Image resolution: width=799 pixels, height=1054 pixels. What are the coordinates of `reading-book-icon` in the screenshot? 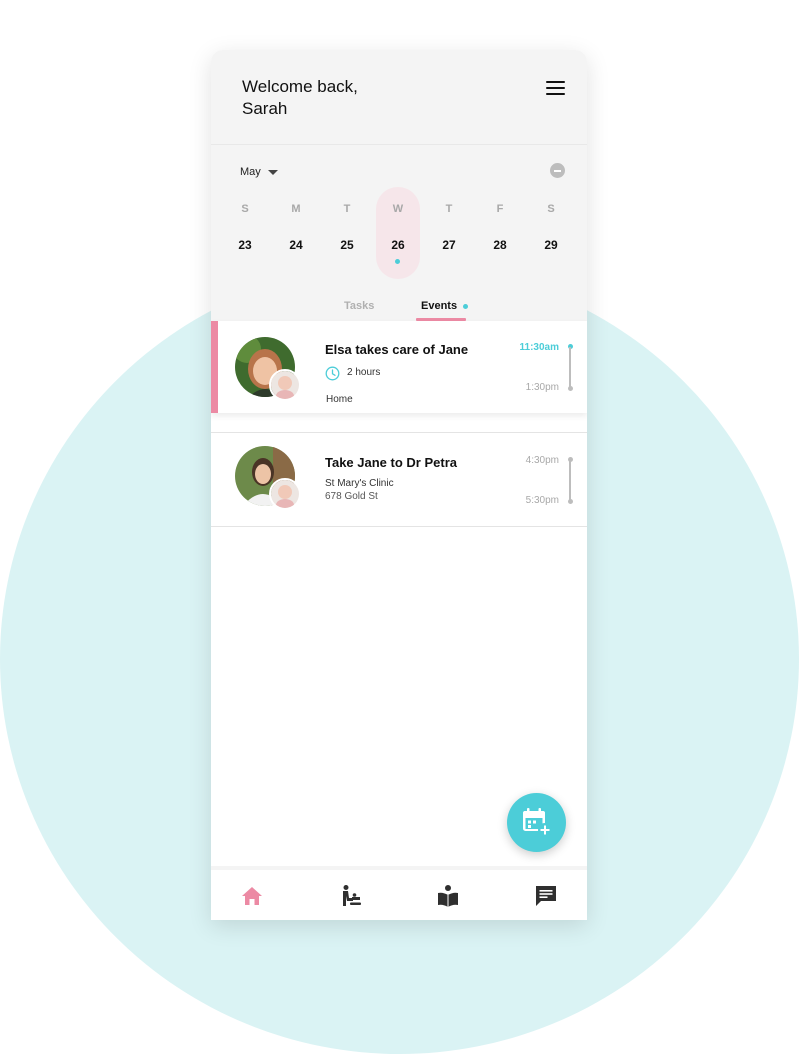 It's located at (448, 896).